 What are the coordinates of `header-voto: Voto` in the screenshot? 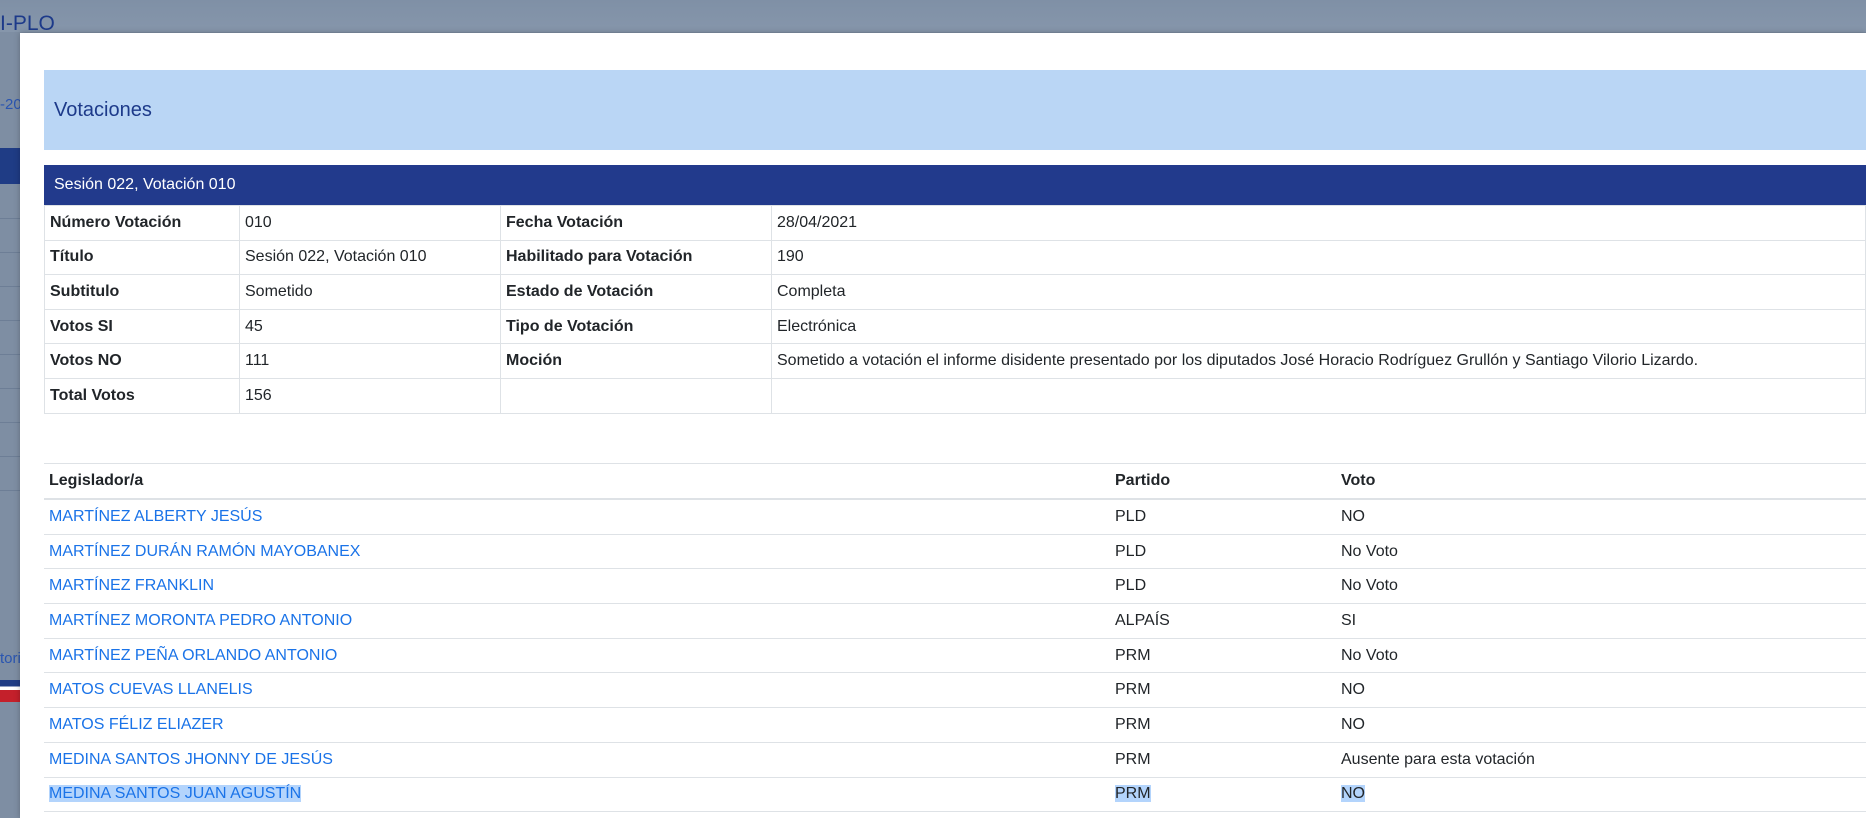 It's located at (1601, 481).